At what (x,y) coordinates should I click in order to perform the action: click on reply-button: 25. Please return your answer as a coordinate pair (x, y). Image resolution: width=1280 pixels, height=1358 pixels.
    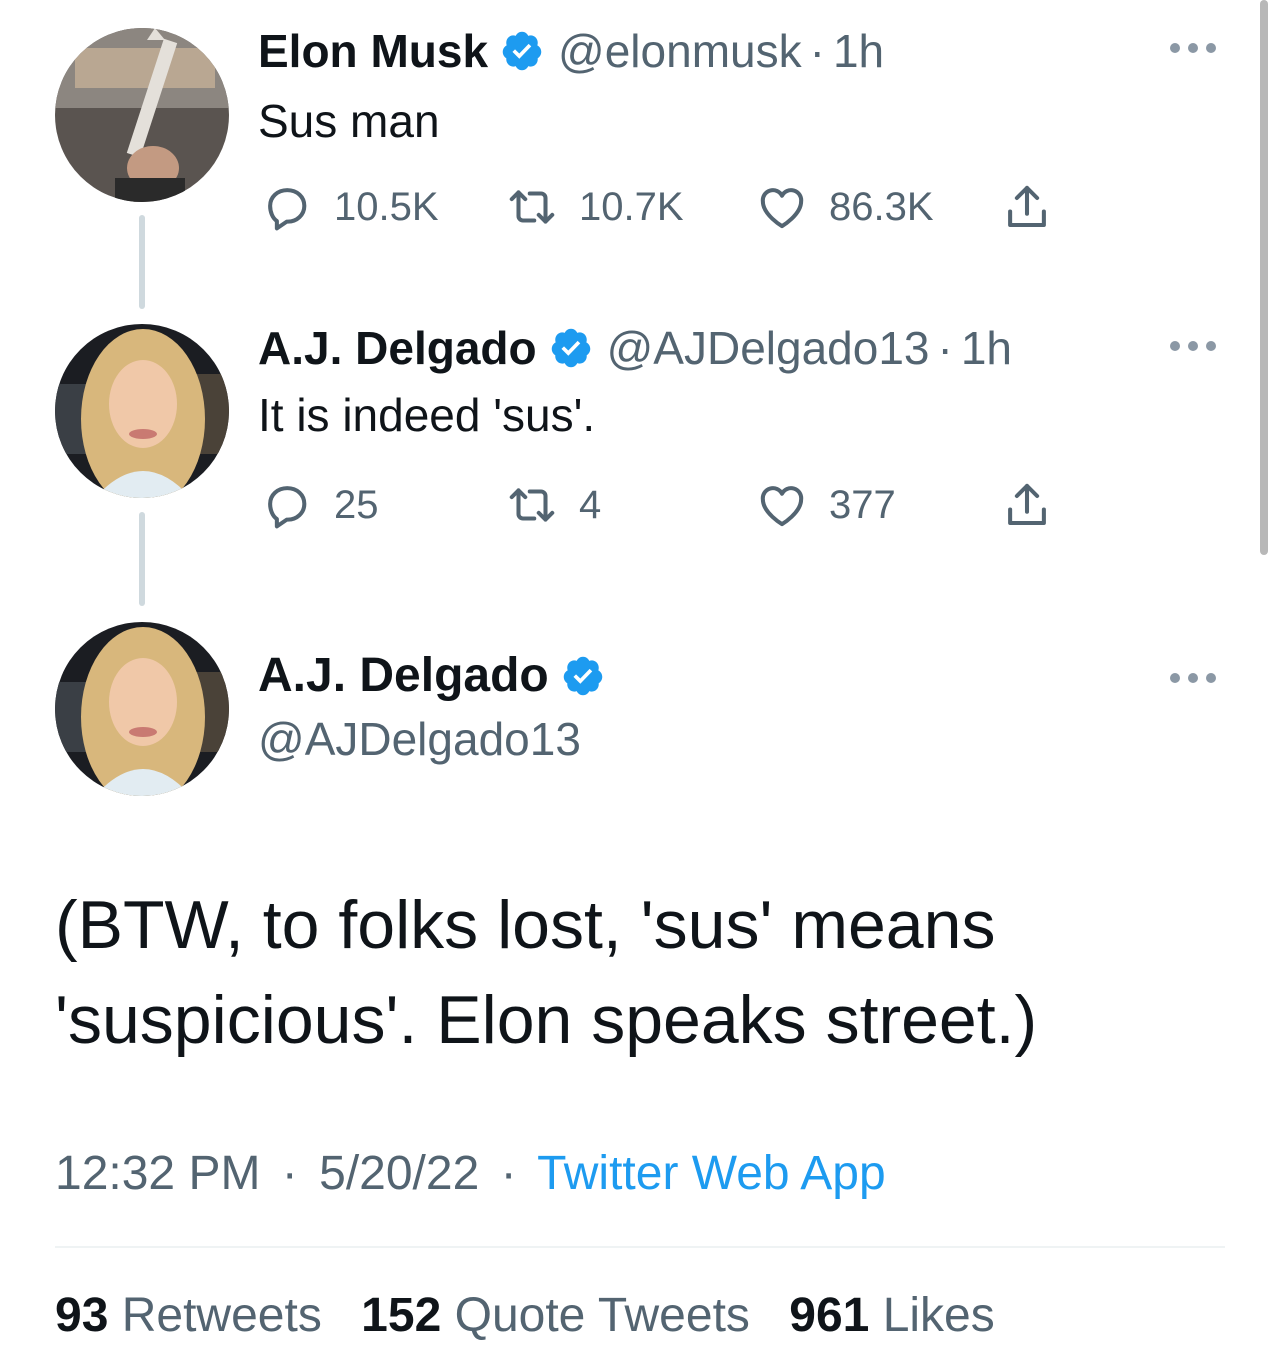
    Looking at the image, I should click on (319, 505).